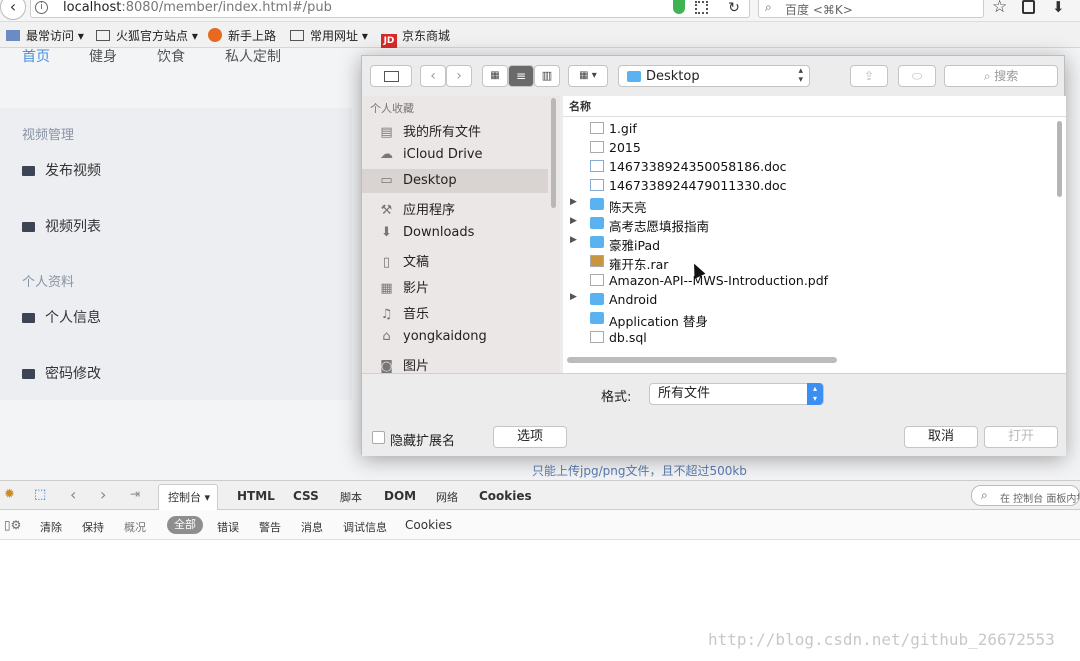 The width and height of the screenshot is (1080, 661). I want to click on sidebar-item-profile: 个人信息, so click(61, 317).